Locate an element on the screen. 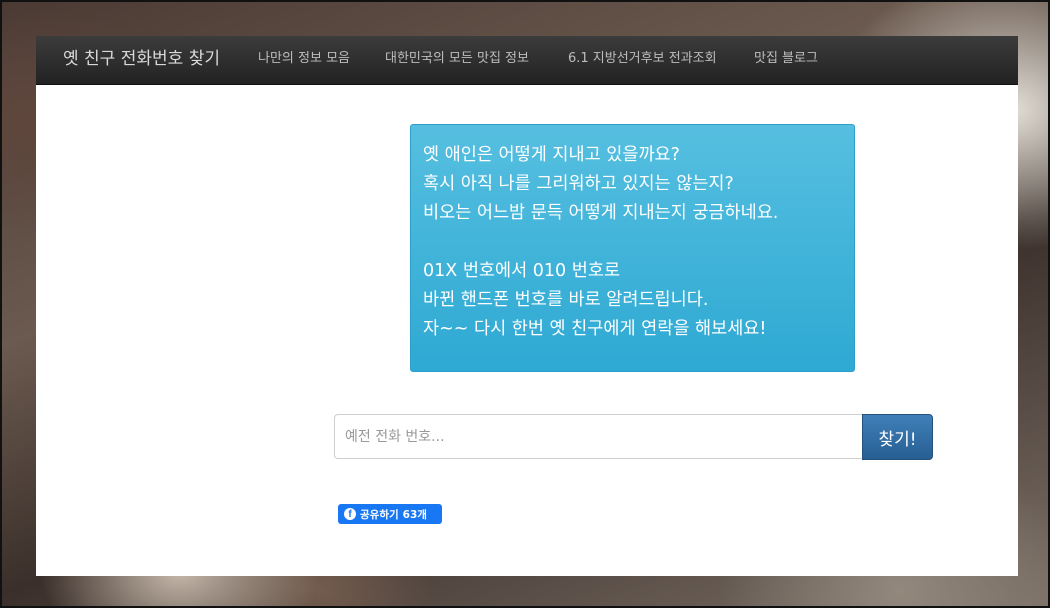  facebook-share-button: f 공유하기 63개 is located at coordinates (390, 514).